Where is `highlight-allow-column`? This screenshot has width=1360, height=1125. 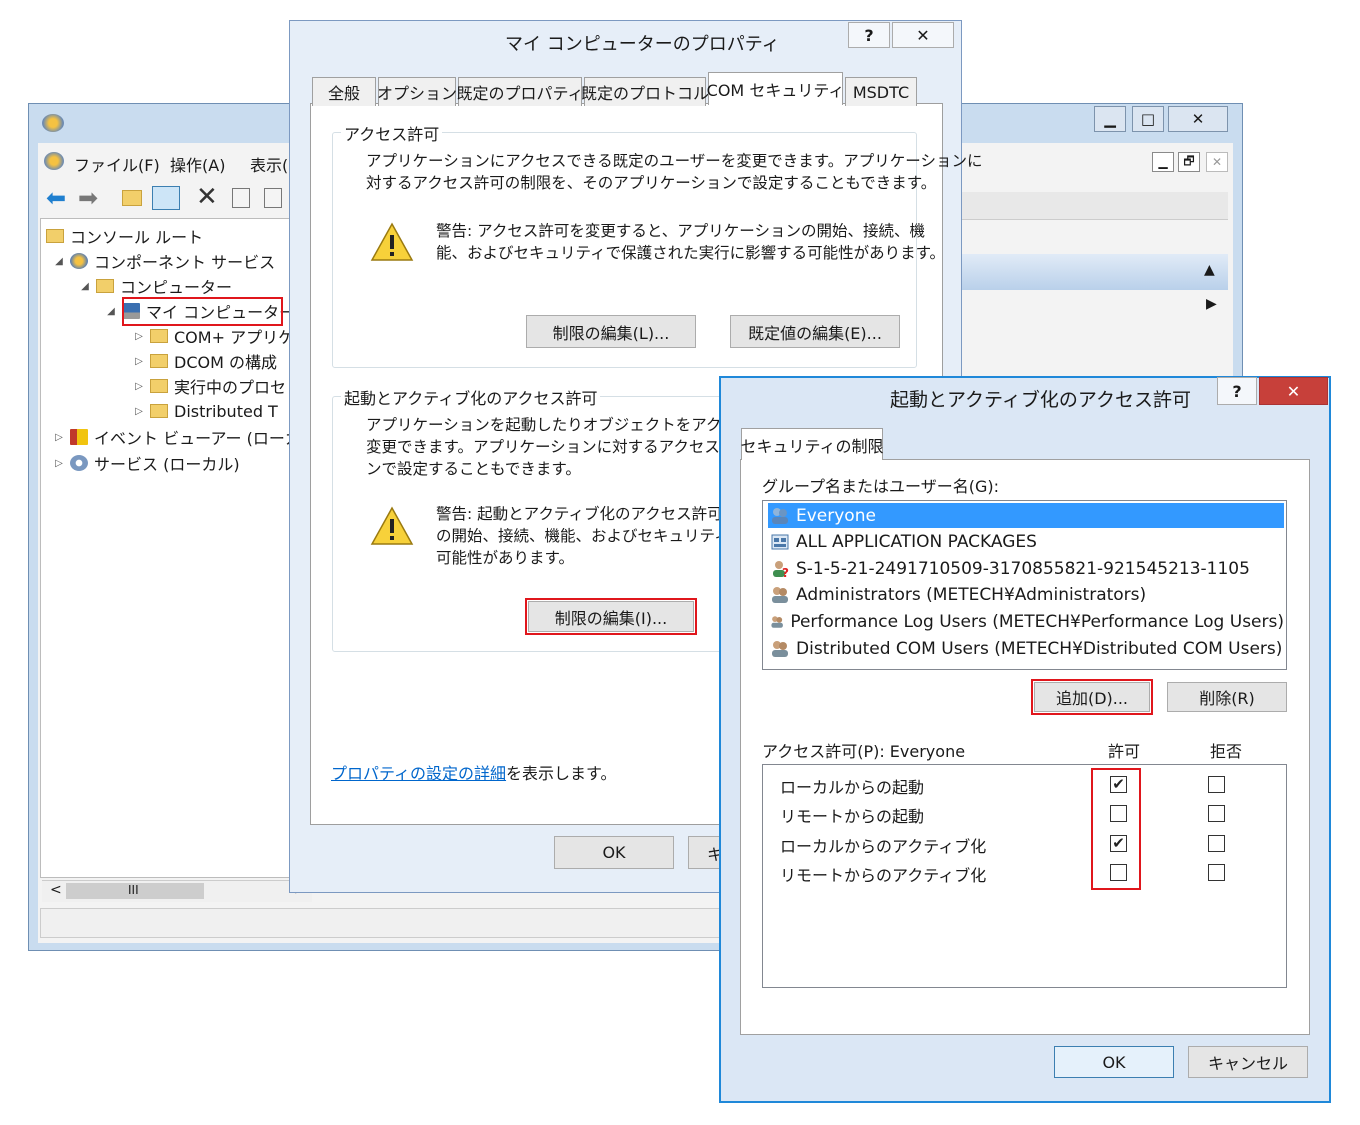
highlight-allow-column is located at coordinates (1116, 829).